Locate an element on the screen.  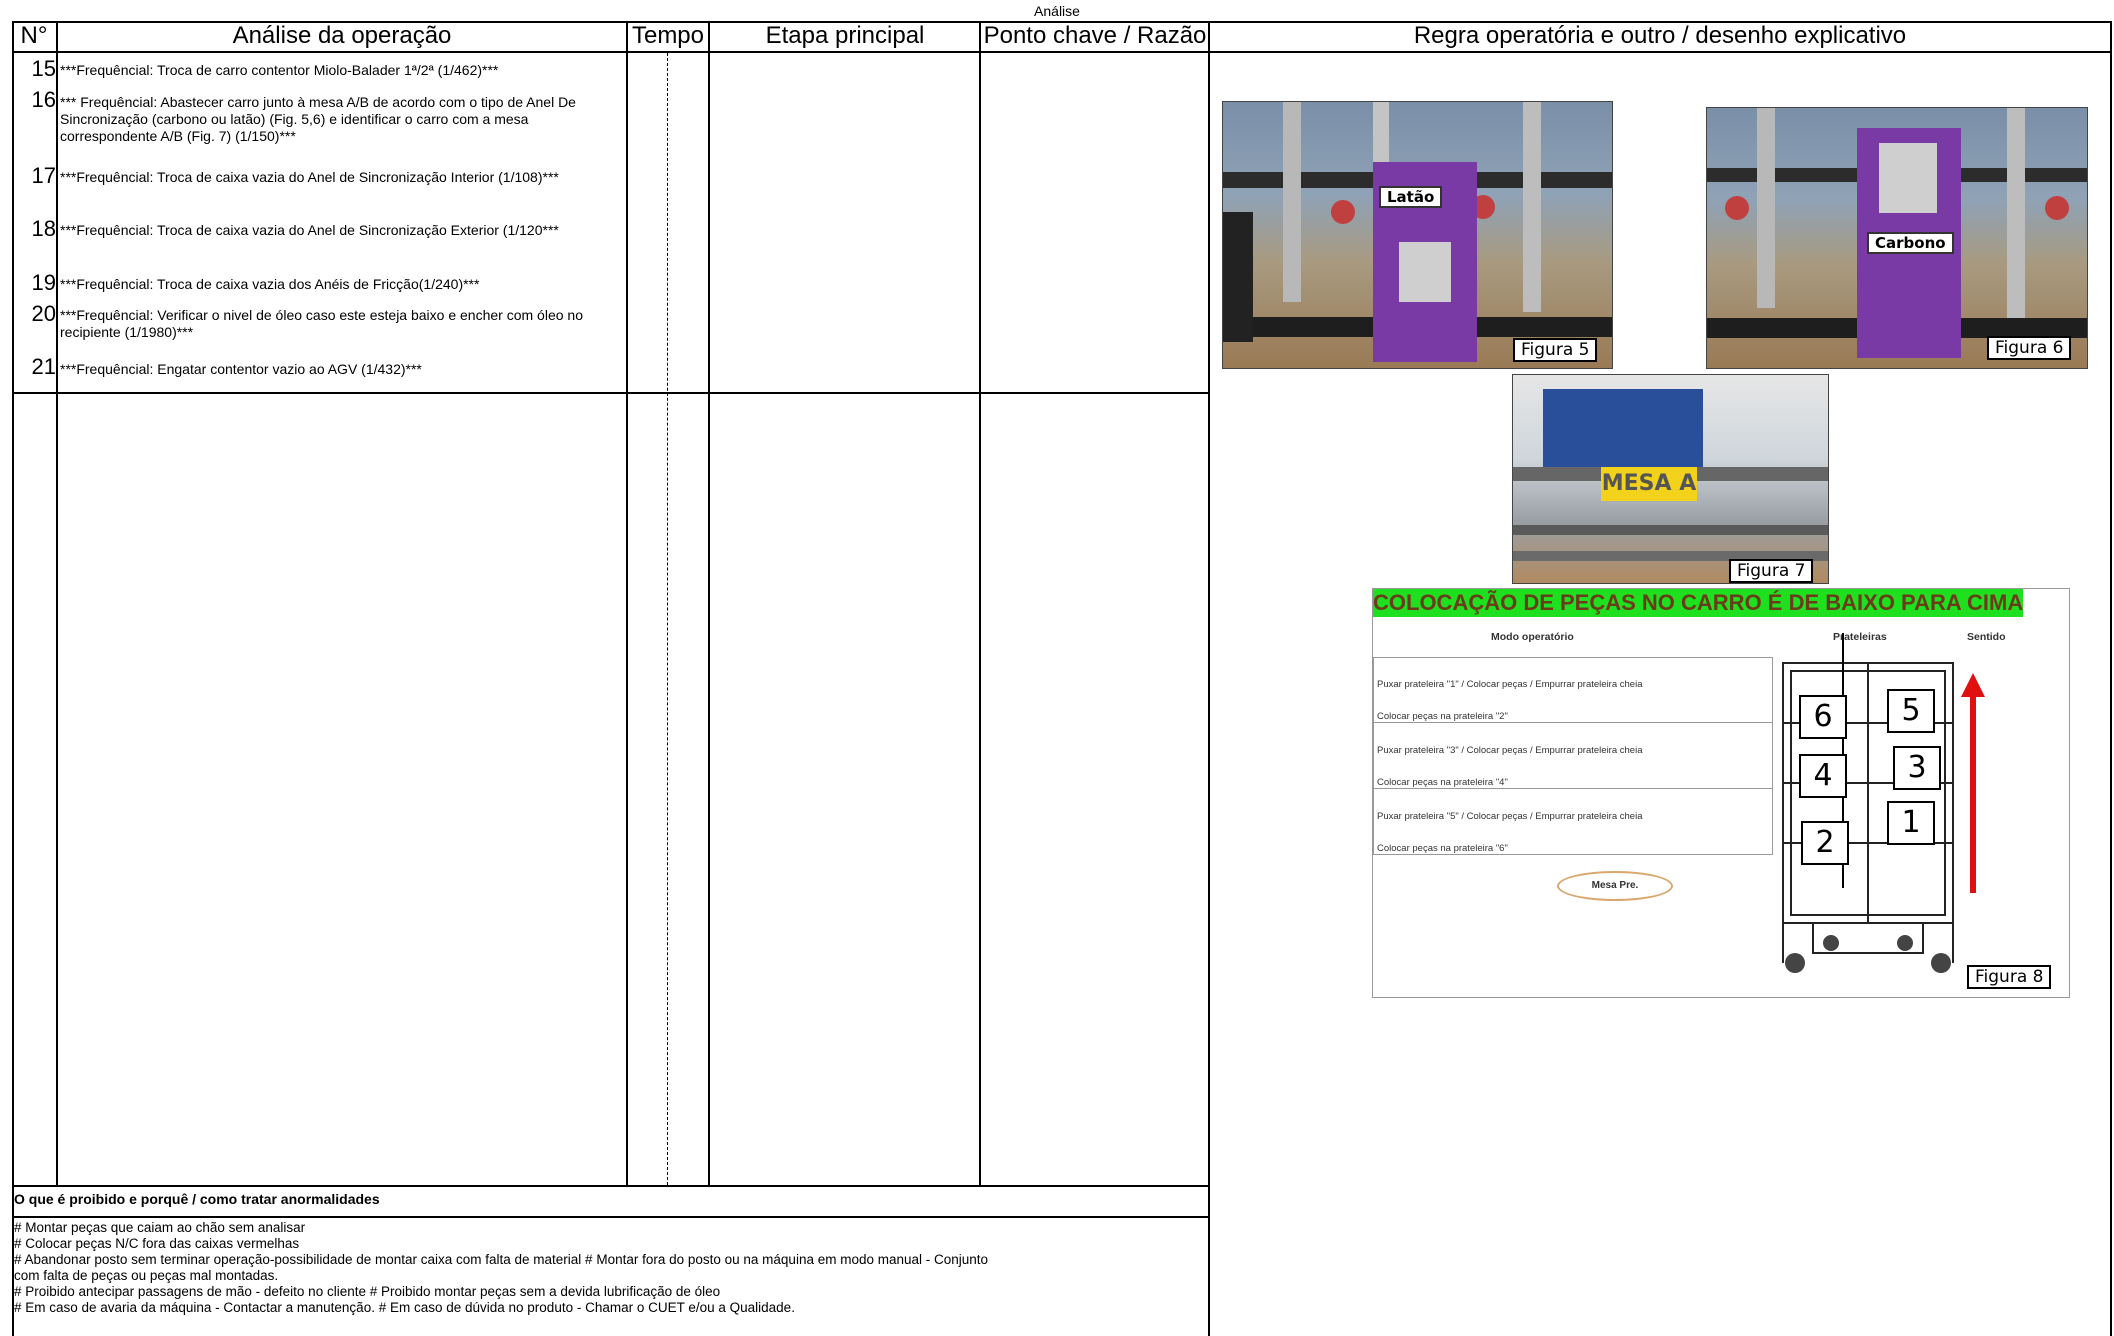
shelf-number: 3 is located at coordinates (1917, 768).